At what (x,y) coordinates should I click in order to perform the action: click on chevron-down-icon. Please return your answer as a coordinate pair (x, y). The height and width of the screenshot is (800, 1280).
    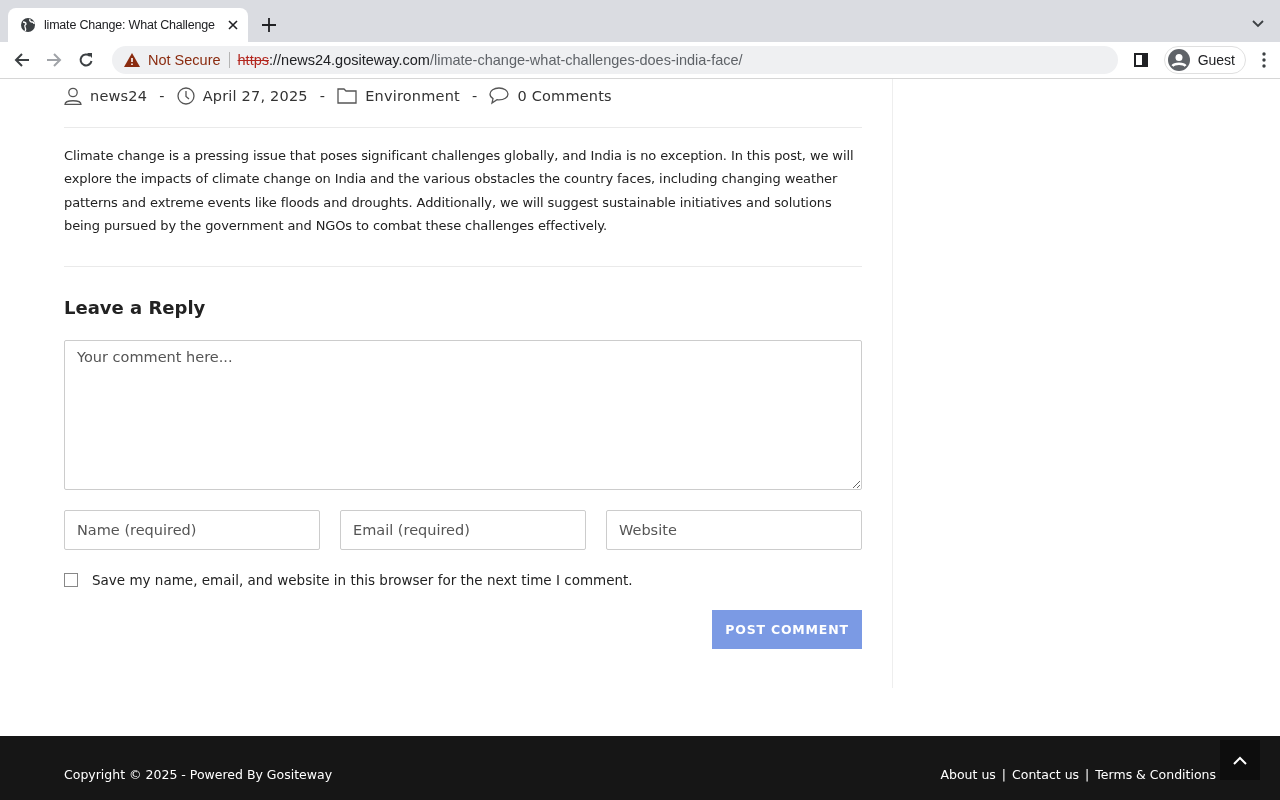
    Looking at the image, I should click on (1258, 24).